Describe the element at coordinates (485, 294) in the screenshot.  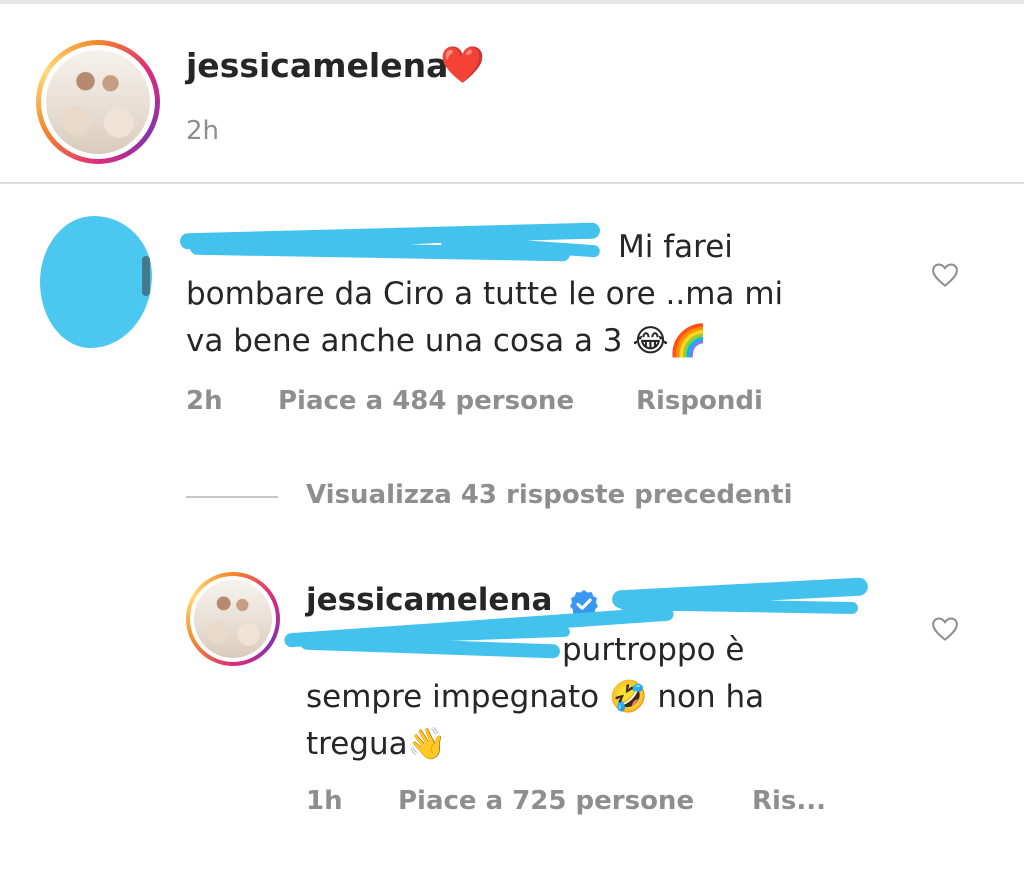
I see `comment-text-line: bombare da Ciro a tutte le ore ..ma mi` at that location.